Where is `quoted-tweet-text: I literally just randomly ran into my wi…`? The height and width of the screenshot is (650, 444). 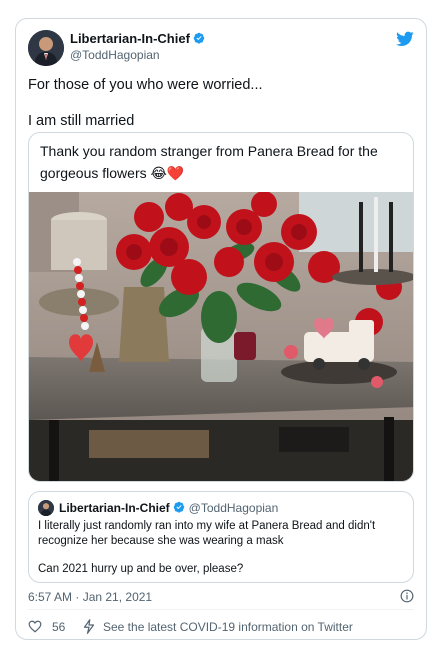
quoted-tweet-text: I literally just randomly ran into my wi… is located at coordinates (223, 548).